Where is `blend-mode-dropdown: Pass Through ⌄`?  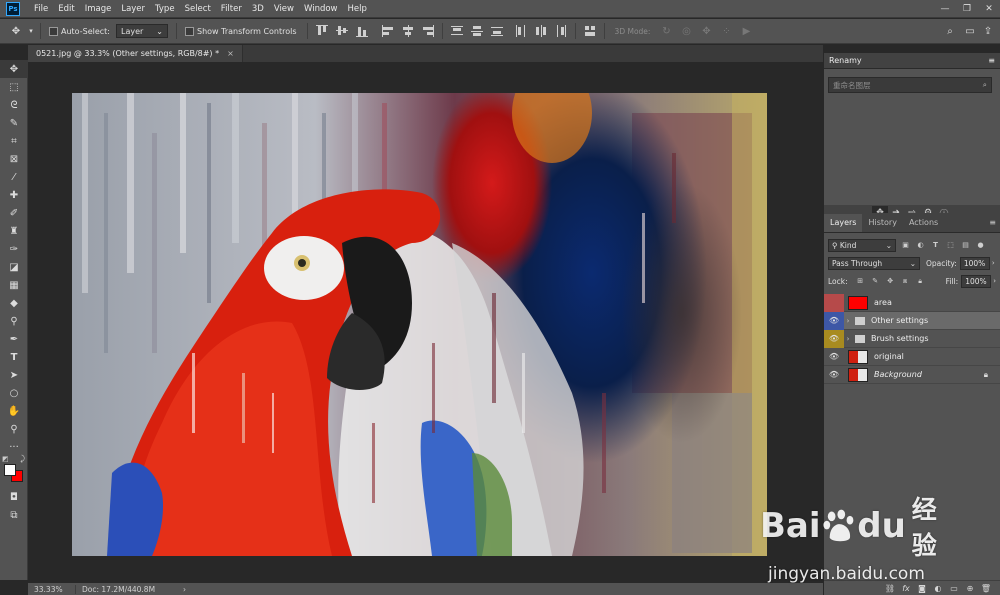 blend-mode-dropdown: Pass Through ⌄ is located at coordinates (874, 263).